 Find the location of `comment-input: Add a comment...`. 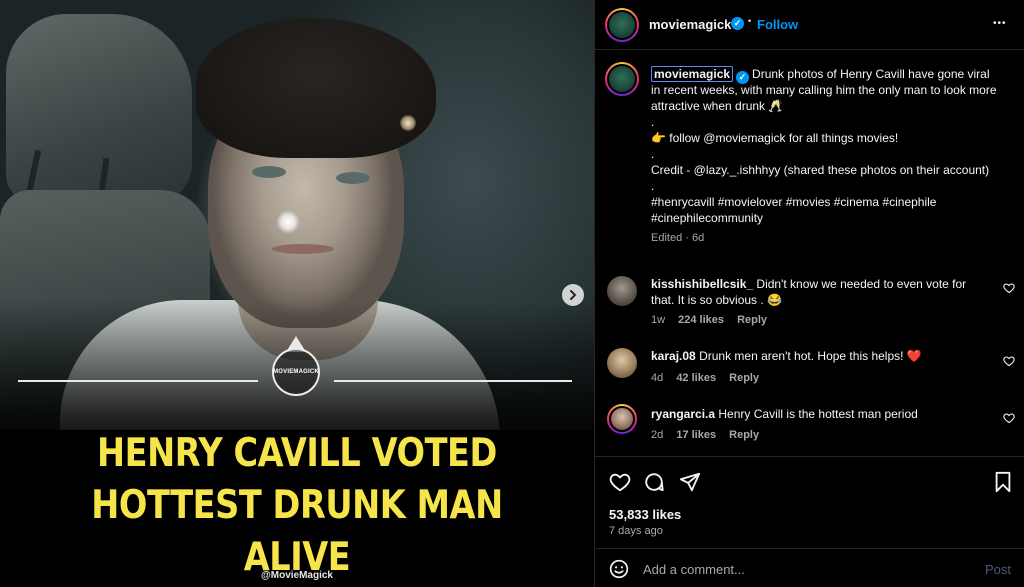

comment-input: Add a comment... is located at coordinates (694, 569).